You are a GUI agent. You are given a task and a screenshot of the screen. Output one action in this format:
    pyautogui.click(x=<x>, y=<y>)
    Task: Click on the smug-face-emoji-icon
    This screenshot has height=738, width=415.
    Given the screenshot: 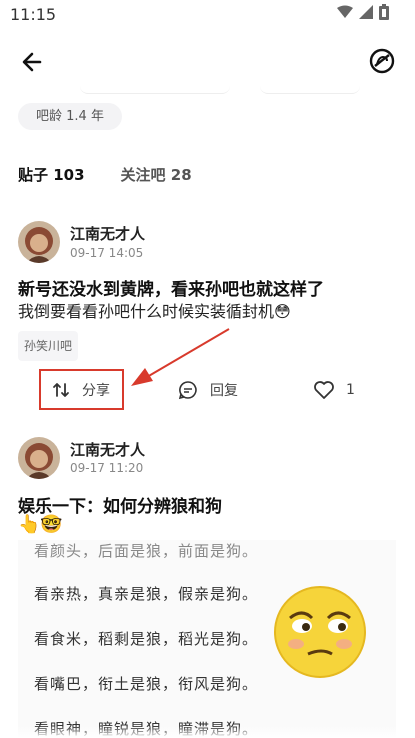 What is the action you would take?
    pyautogui.click(x=320, y=632)
    